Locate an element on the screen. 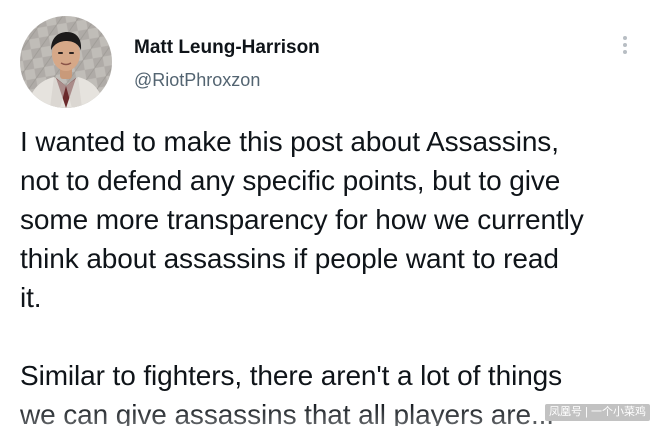  avatar is located at coordinates (66, 62).